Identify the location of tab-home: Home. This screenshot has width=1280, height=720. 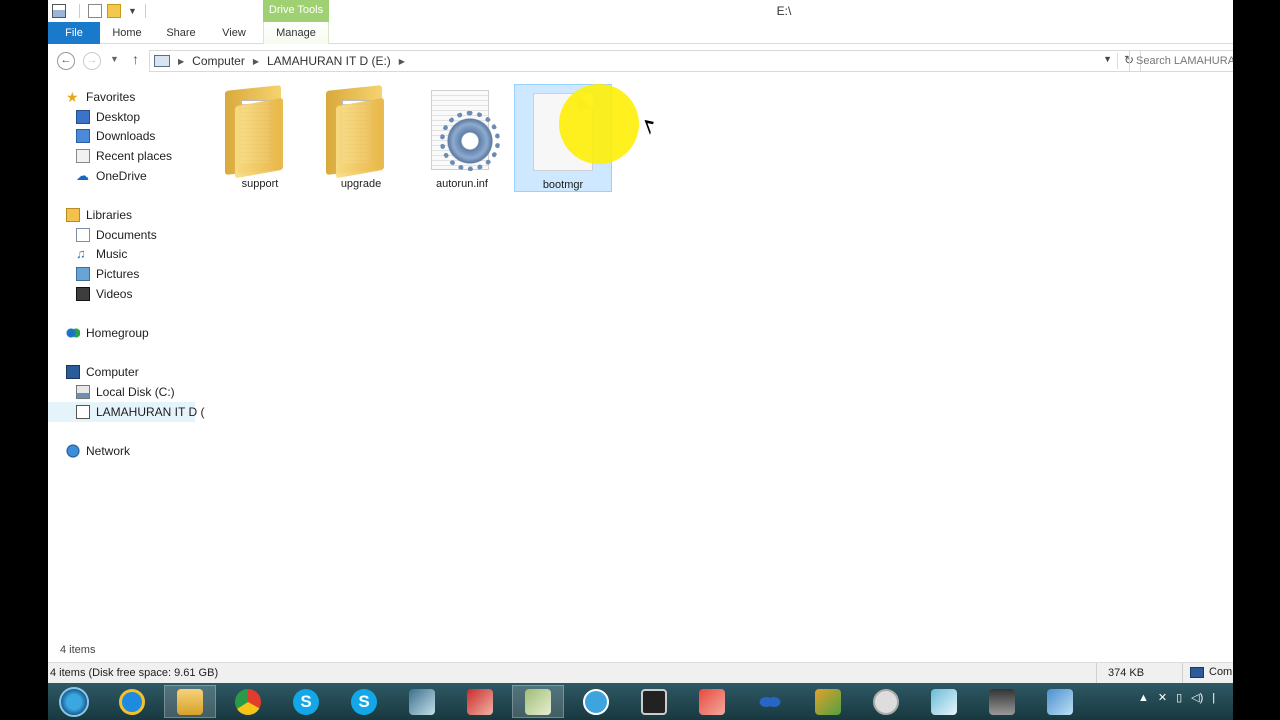
(127, 33).